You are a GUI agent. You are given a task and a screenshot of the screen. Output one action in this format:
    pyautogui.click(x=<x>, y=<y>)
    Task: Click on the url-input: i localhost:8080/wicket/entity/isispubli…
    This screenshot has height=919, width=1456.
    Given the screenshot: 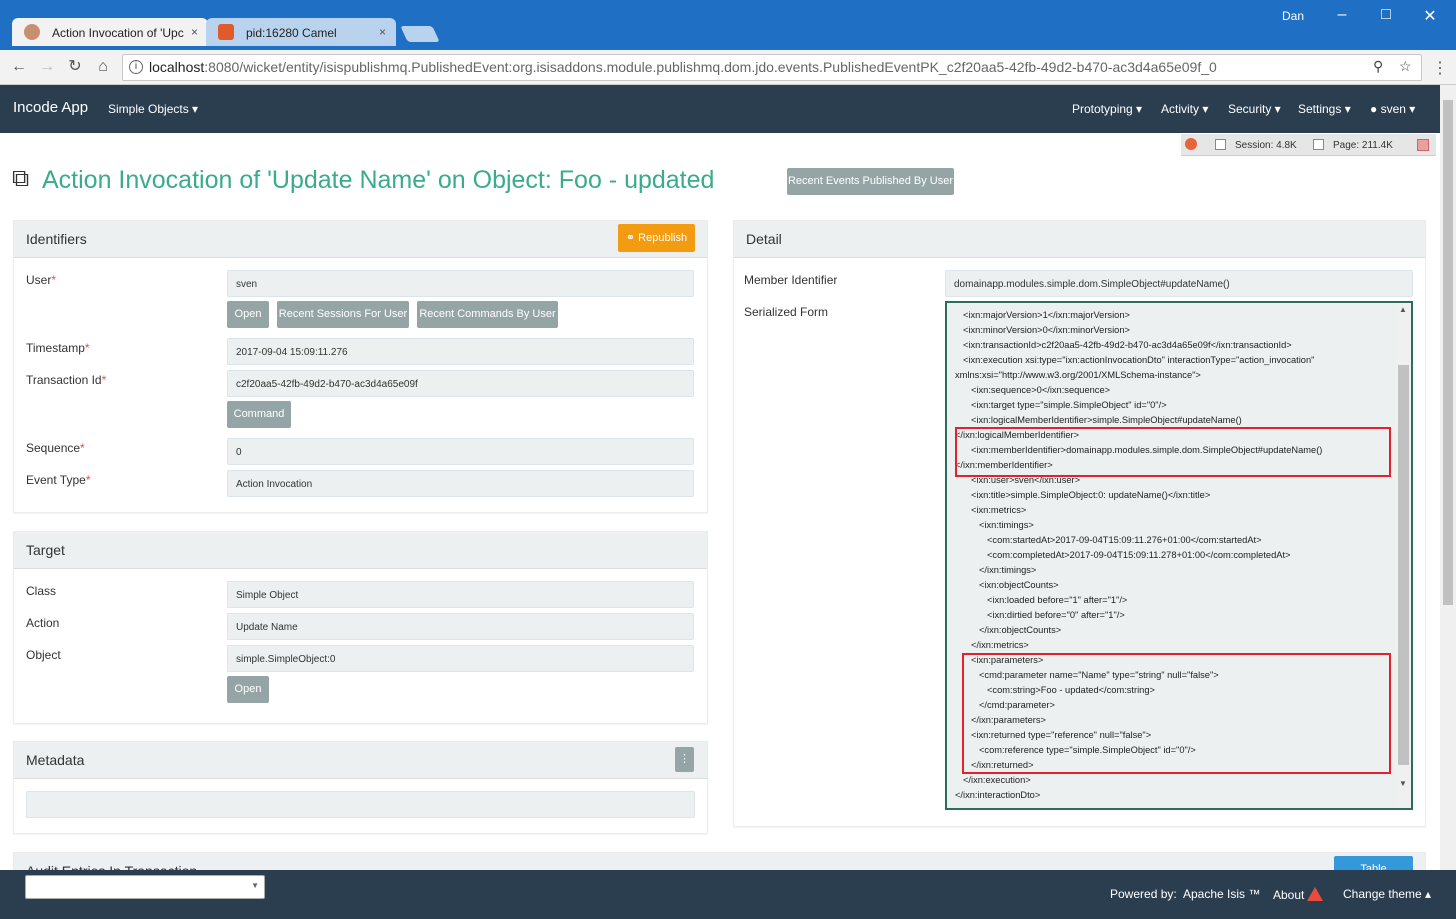 What is the action you would take?
    pyautogui.click(x=772, y=67)
    